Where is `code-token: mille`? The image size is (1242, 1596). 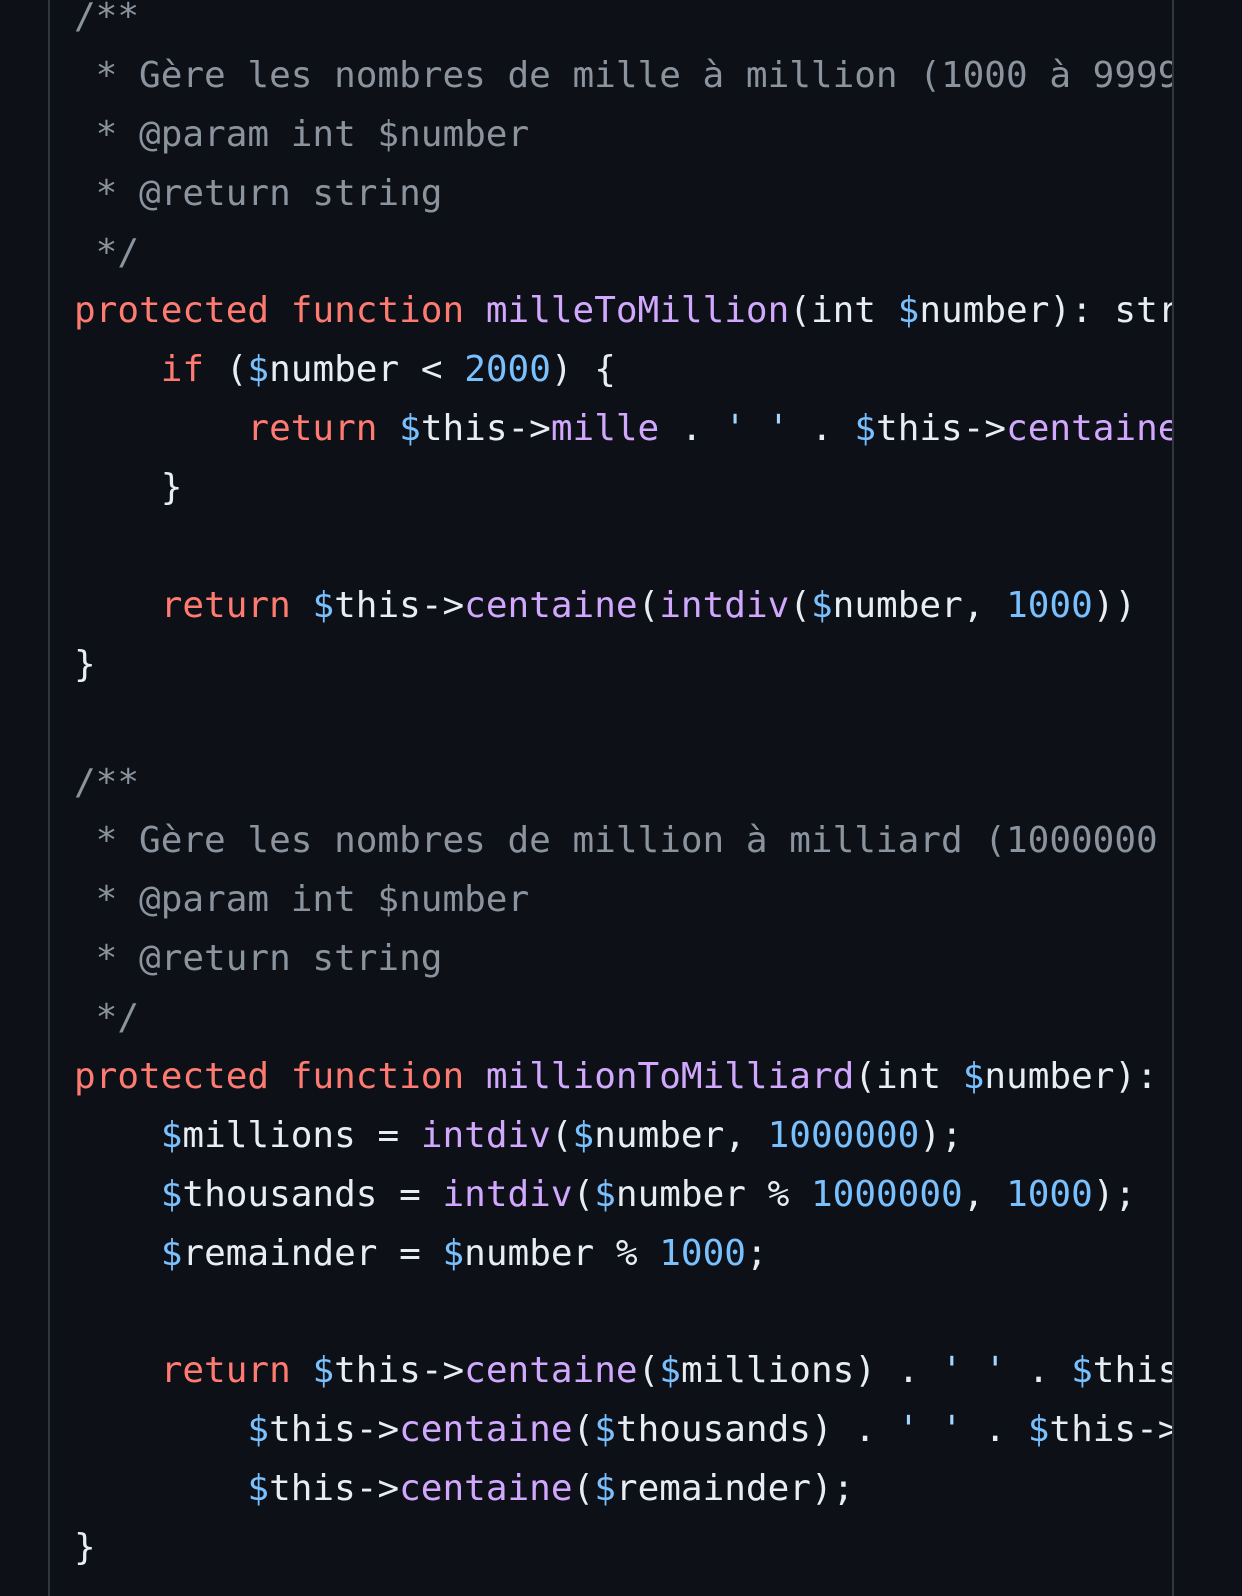
code-token: mille is located at coordinates (605, 429).